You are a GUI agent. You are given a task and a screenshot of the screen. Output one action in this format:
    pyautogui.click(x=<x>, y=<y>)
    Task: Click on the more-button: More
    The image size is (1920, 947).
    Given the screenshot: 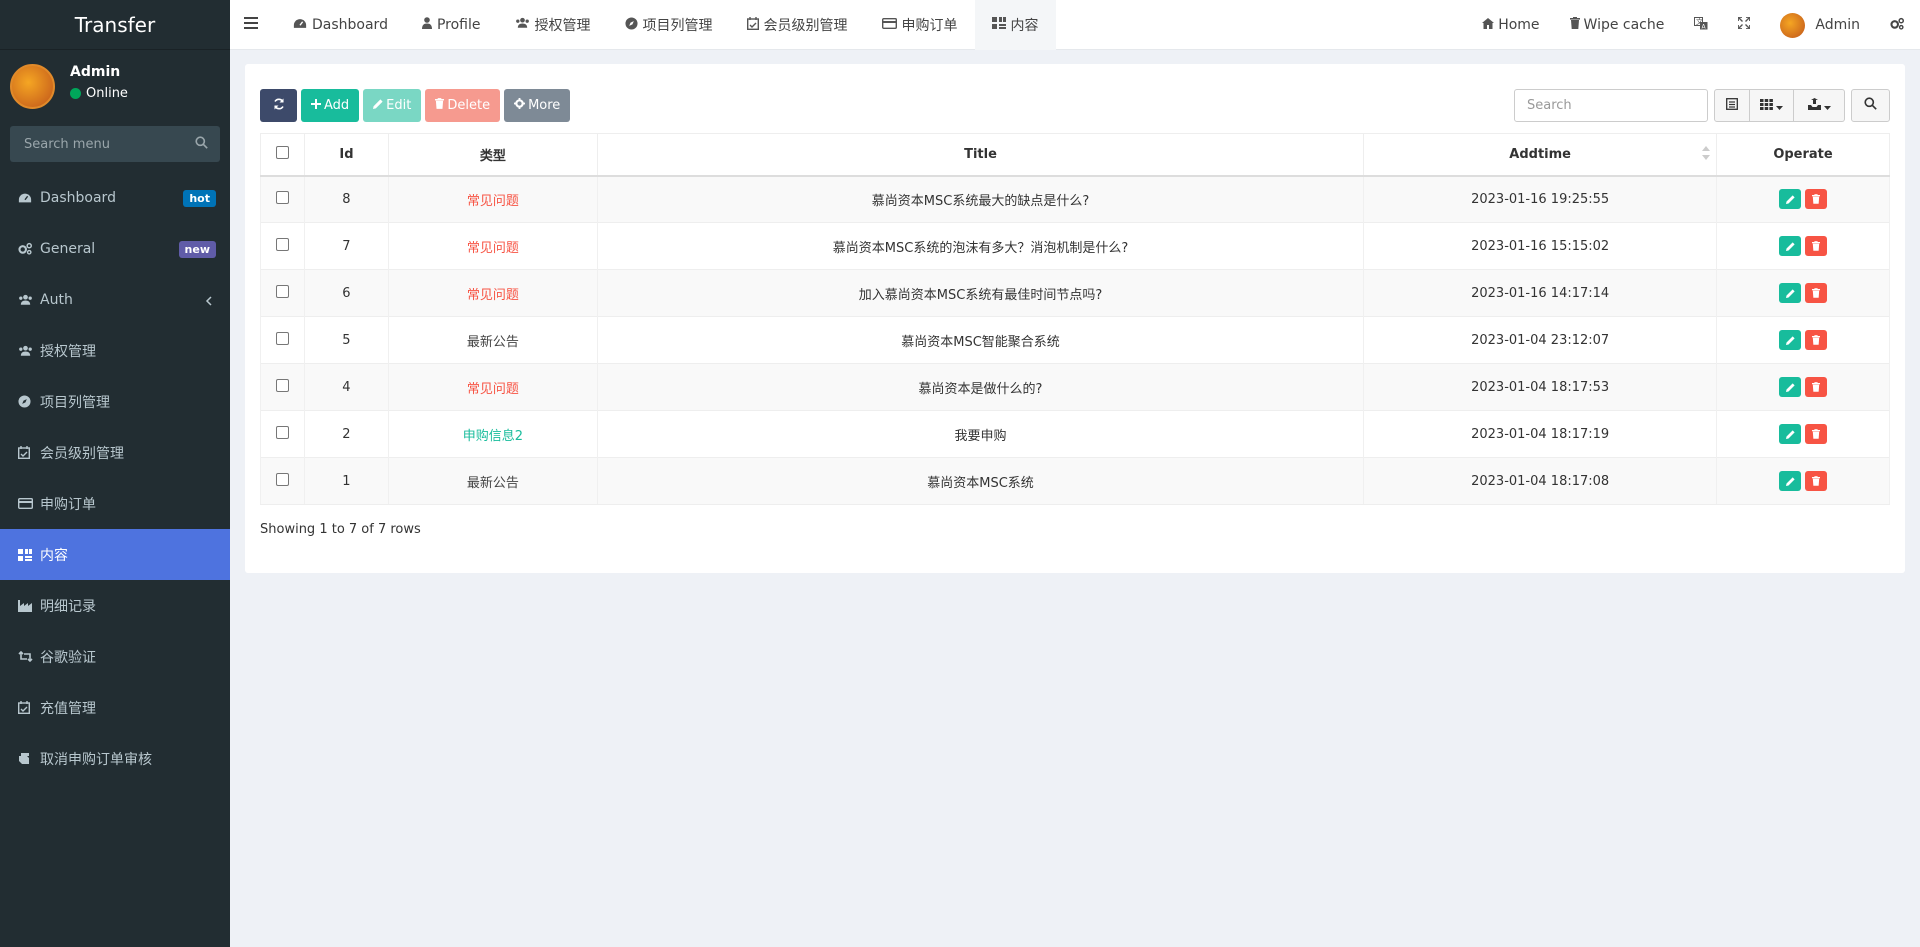 What is the action you would take?
    pyautogui.click(x=537, y=105)
    